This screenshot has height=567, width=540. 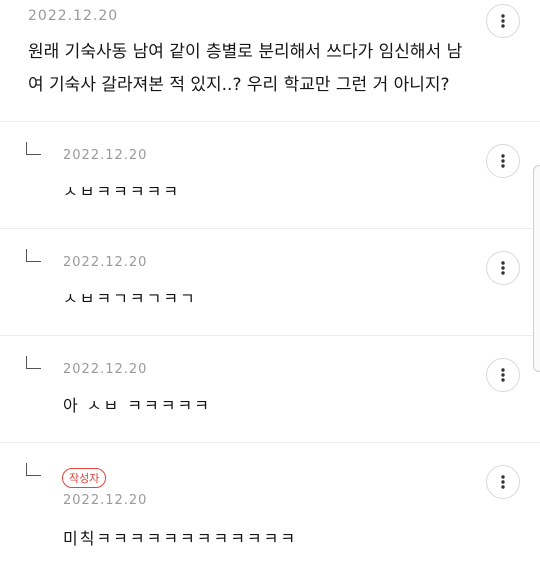 What do you see at coordinates (84, 478) in the screenshot?
I see `author-badge: 작성자` at bounding box center [84, 478].